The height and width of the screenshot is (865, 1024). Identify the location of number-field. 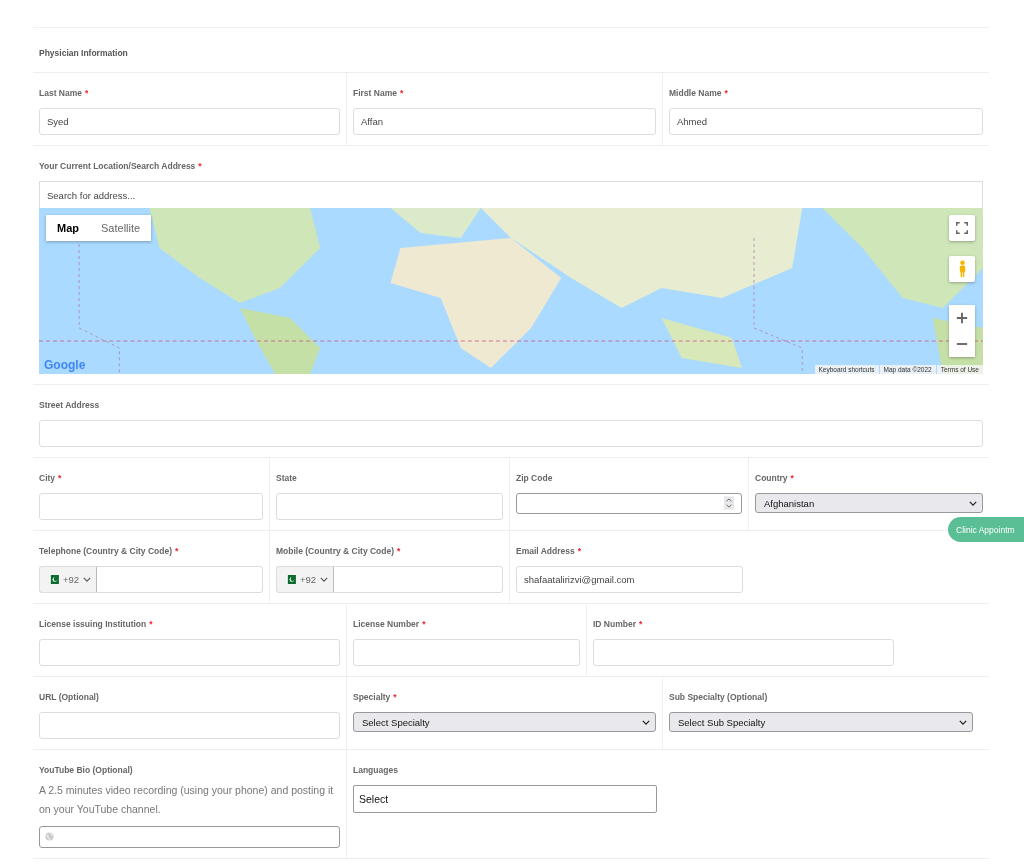
(629, 503).